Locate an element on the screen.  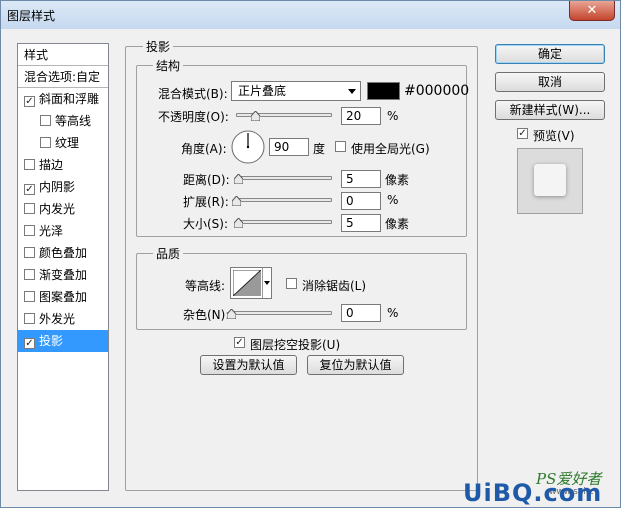
sidebar-item-label: 描边 is located at coordinates (51, 165).